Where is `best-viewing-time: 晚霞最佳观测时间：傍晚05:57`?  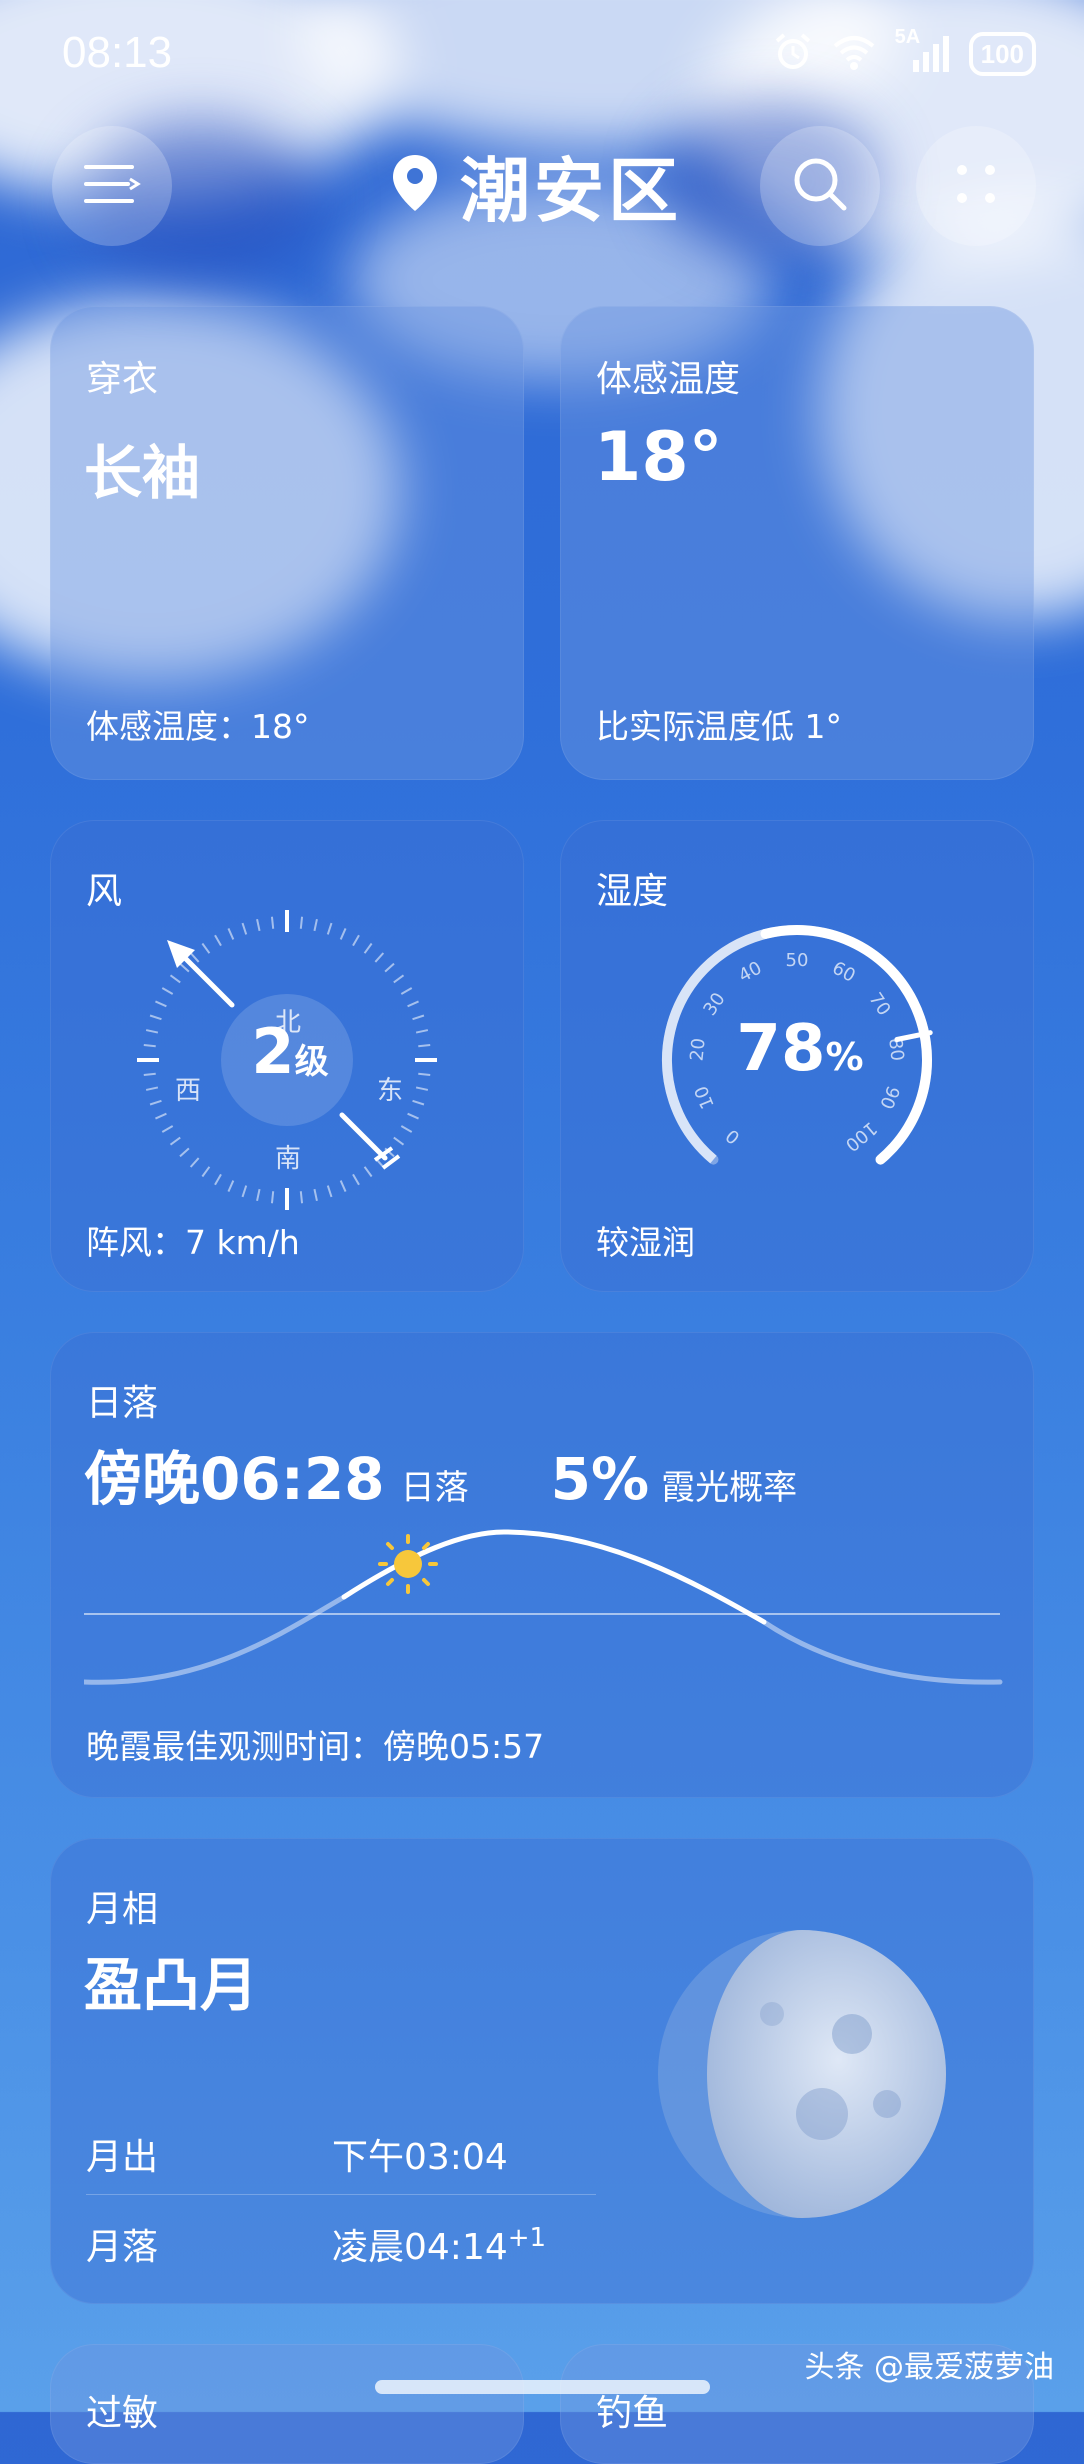
best-viewing-time: 晚霞最佳观测时间：傍晚05:57 is located at coordinates (315, 1744).